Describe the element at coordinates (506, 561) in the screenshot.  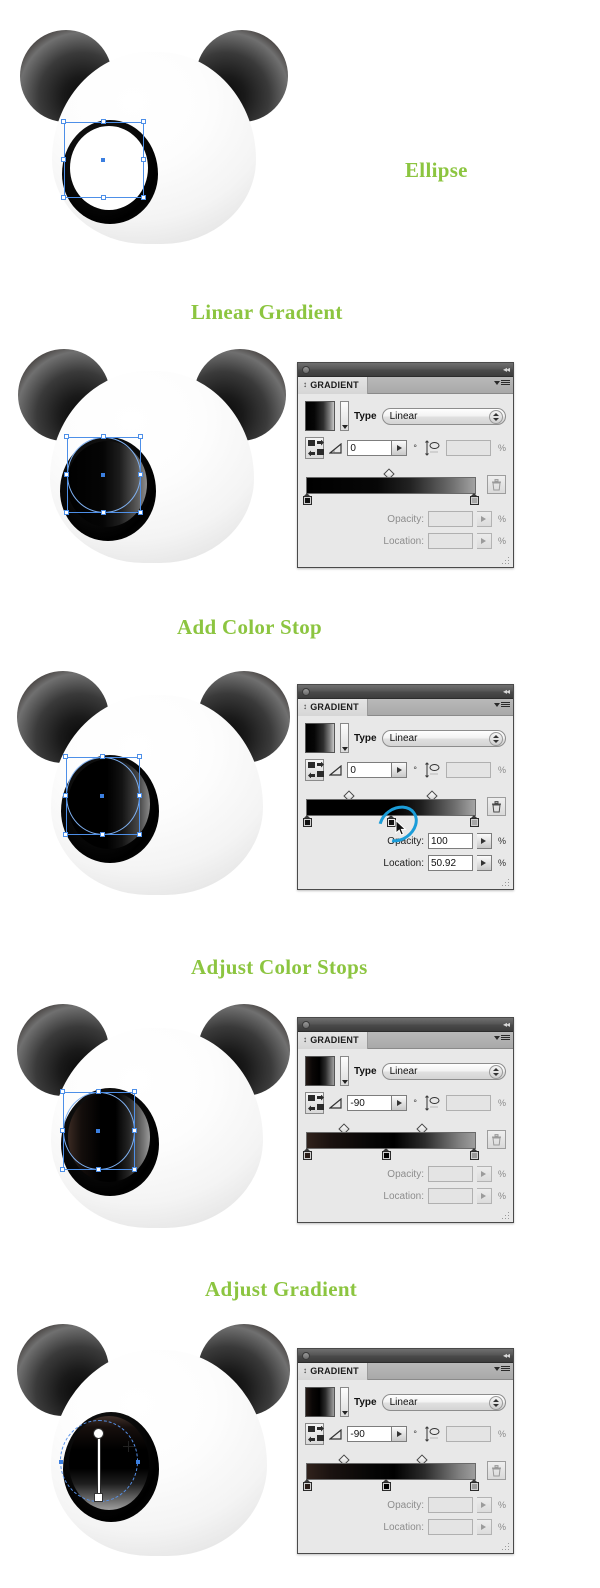
I see `resize-grip-icon` at that location.